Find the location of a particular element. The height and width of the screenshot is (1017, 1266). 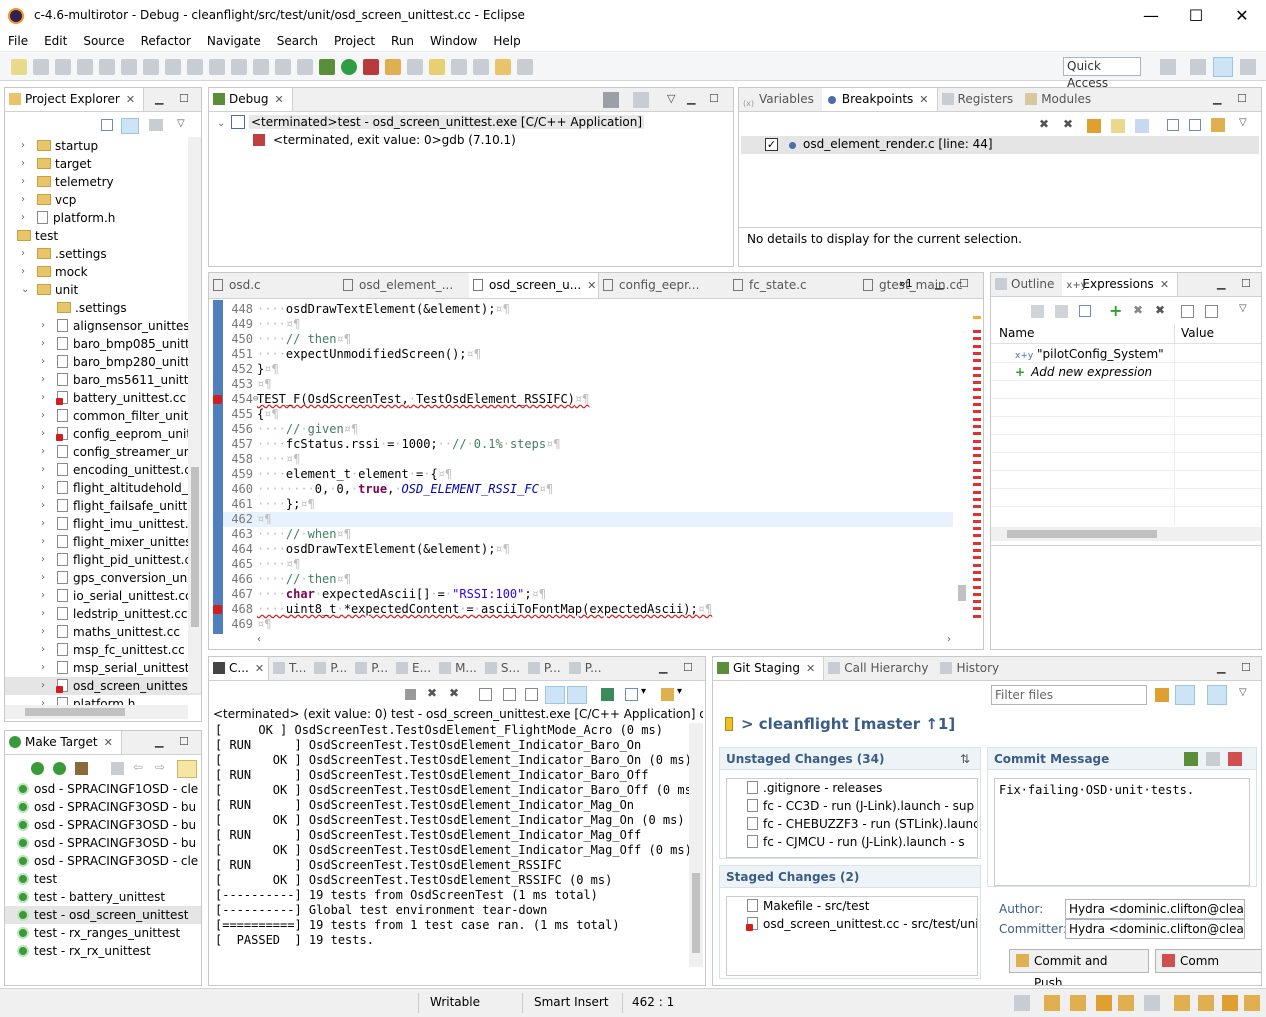

breakpoint-item: ✓ osd_element_render.c [line: 44] is located at coordinates (1000, 145).